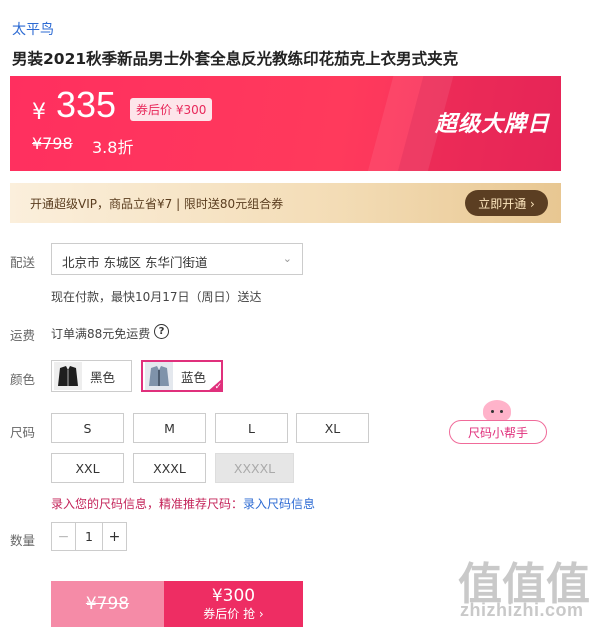 The width and height of the screenshot is (612, 634). What do you see at coordinates (103, 377) in the screenshot?
I see `color-option-label: 黑色` at bounding box center [103, 377].